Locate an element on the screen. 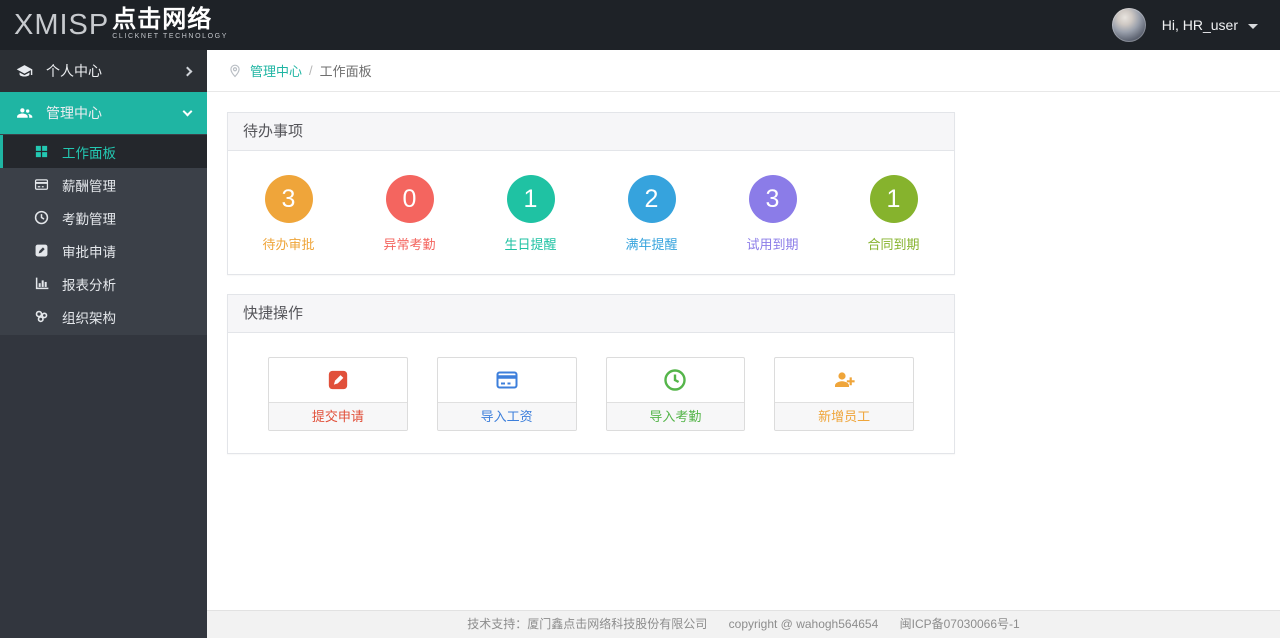  sidebar: 个人中心 管理中心 工作面板 薪酬管理 考勤管理 审批申请 报表分析 组织架构 is located at coordinates (103, 344).